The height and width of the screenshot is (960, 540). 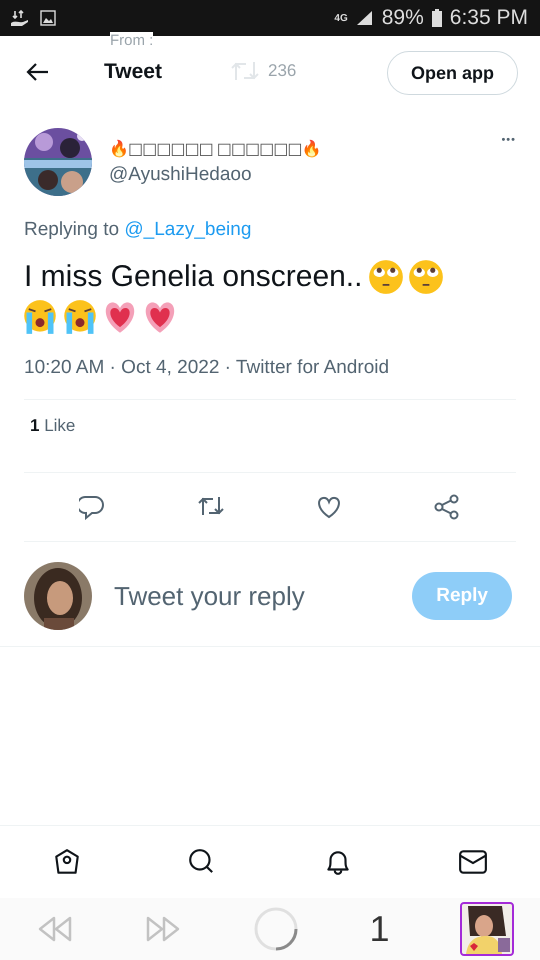 I want to click on username: @AyushiHedaoo, so click(x=181, y=175).